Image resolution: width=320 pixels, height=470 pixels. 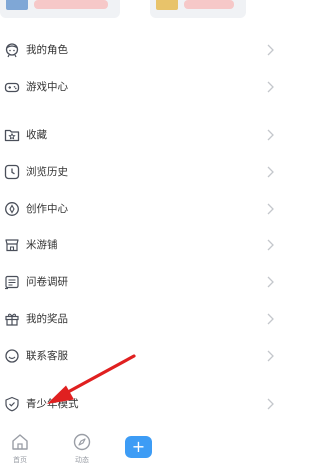 I want to click on shield-icon, so click(x=12, y=404).